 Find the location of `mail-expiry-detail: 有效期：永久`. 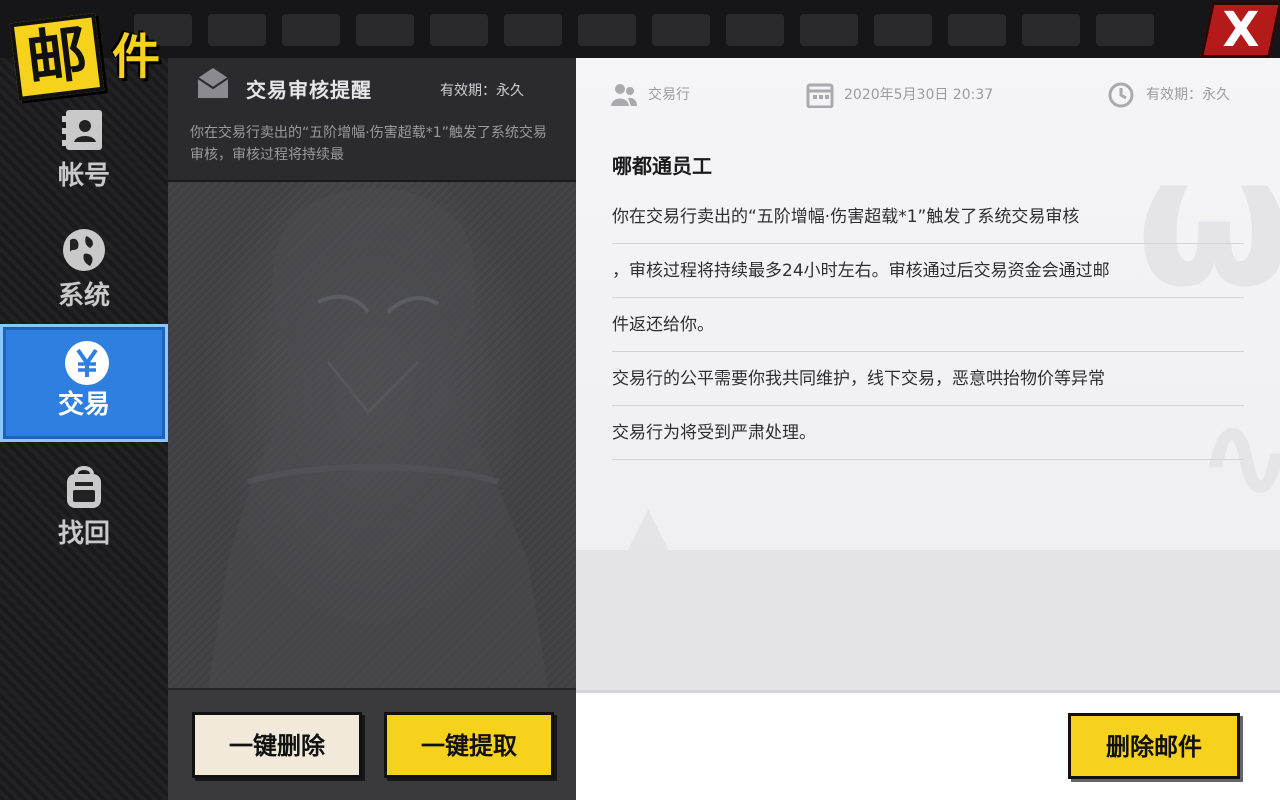

mail-expiry-detail: 有效期：永久 is located at coordinates (1183, 95).